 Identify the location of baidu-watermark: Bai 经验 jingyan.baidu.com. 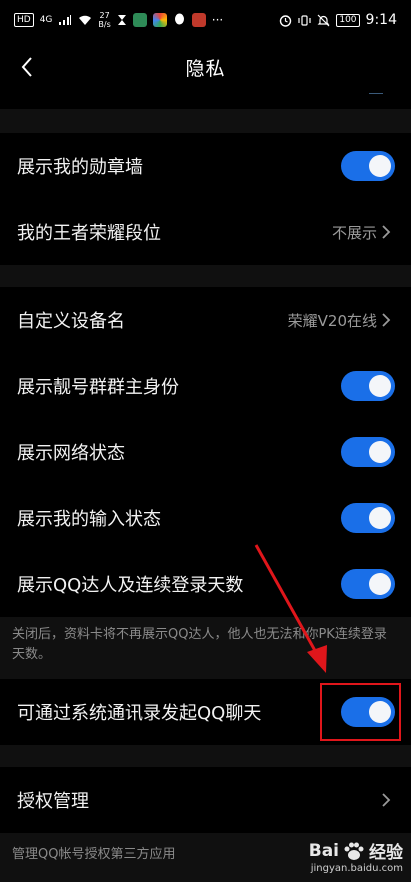
(355, 856).